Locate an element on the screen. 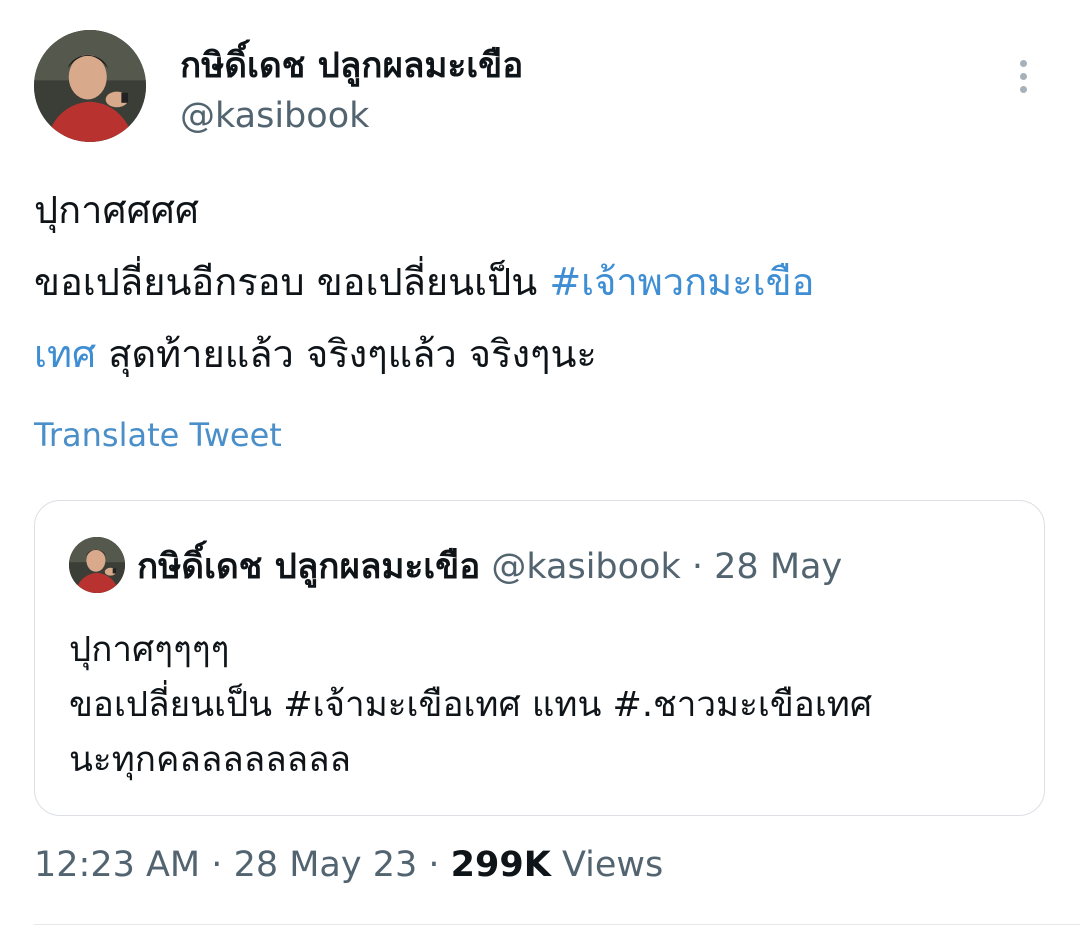 The image size is (1080, 928). tweet-line: เทศ สุดท้ายแล้ว จริงๆแล้ว จริงๆนะ is located at coordinates (541, 354).